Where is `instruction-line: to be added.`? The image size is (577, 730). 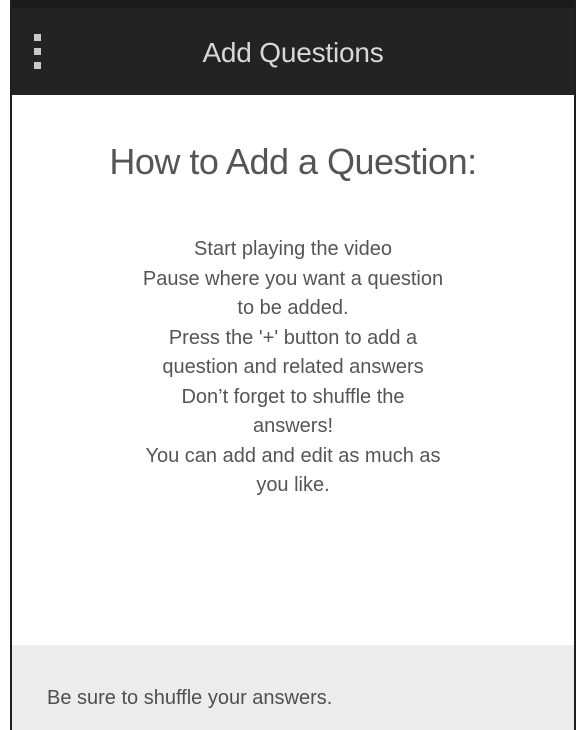
instruction-line: to be added. is located at coordinates (293, 308).